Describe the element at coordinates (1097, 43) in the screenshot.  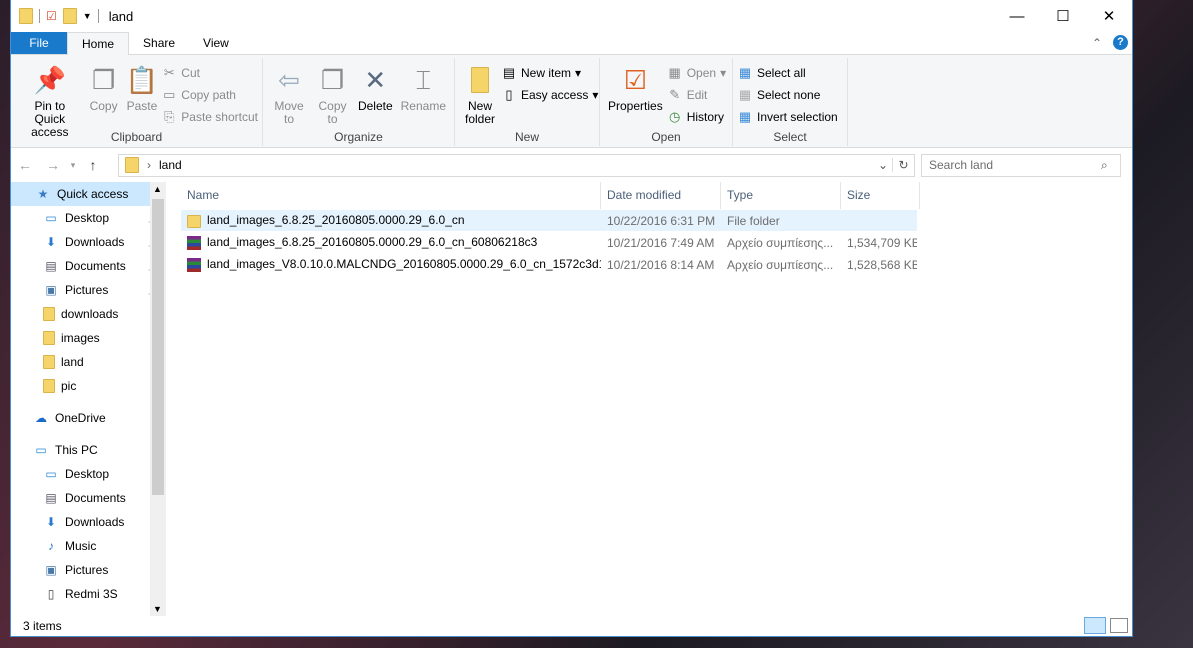
I see `collapse-ribbon-icon: ⌃` at that location.